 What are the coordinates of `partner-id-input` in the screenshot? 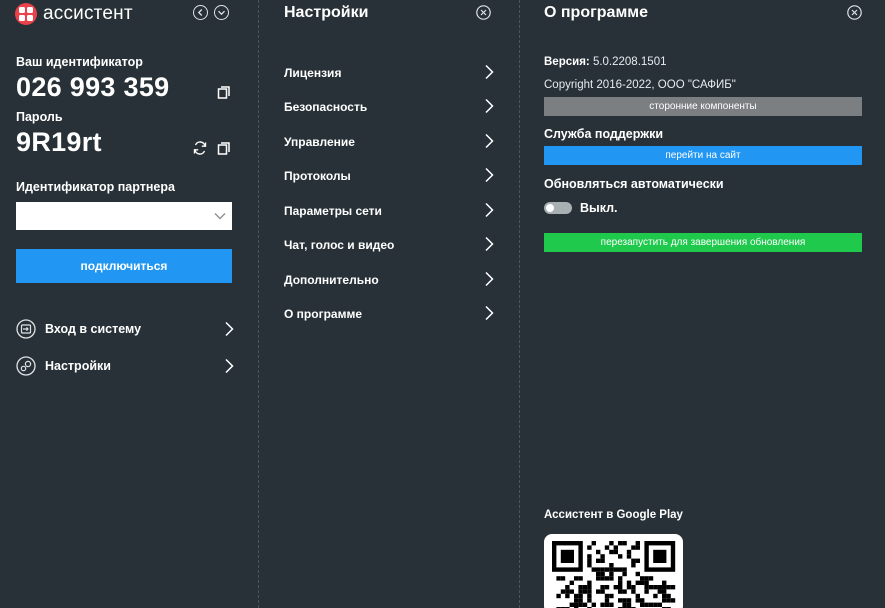 It's located at (111, 216).